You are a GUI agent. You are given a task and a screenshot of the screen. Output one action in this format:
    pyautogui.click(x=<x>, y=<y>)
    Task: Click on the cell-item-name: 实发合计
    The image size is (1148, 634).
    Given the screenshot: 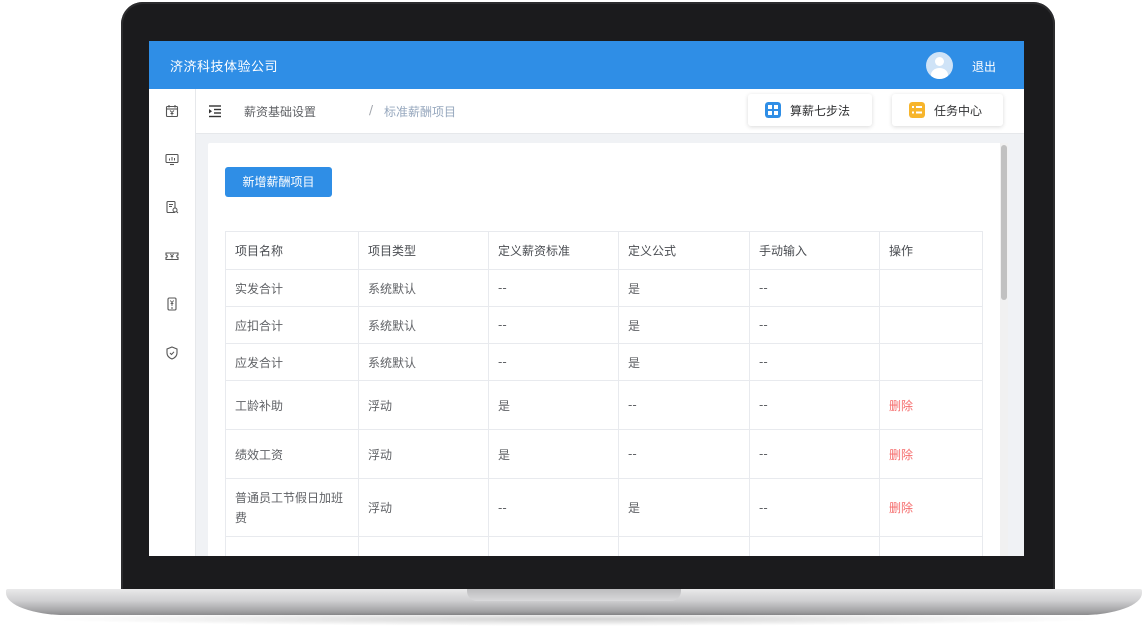 What is the action you would take?
    pyautogui.click(x=292, y=288)
    